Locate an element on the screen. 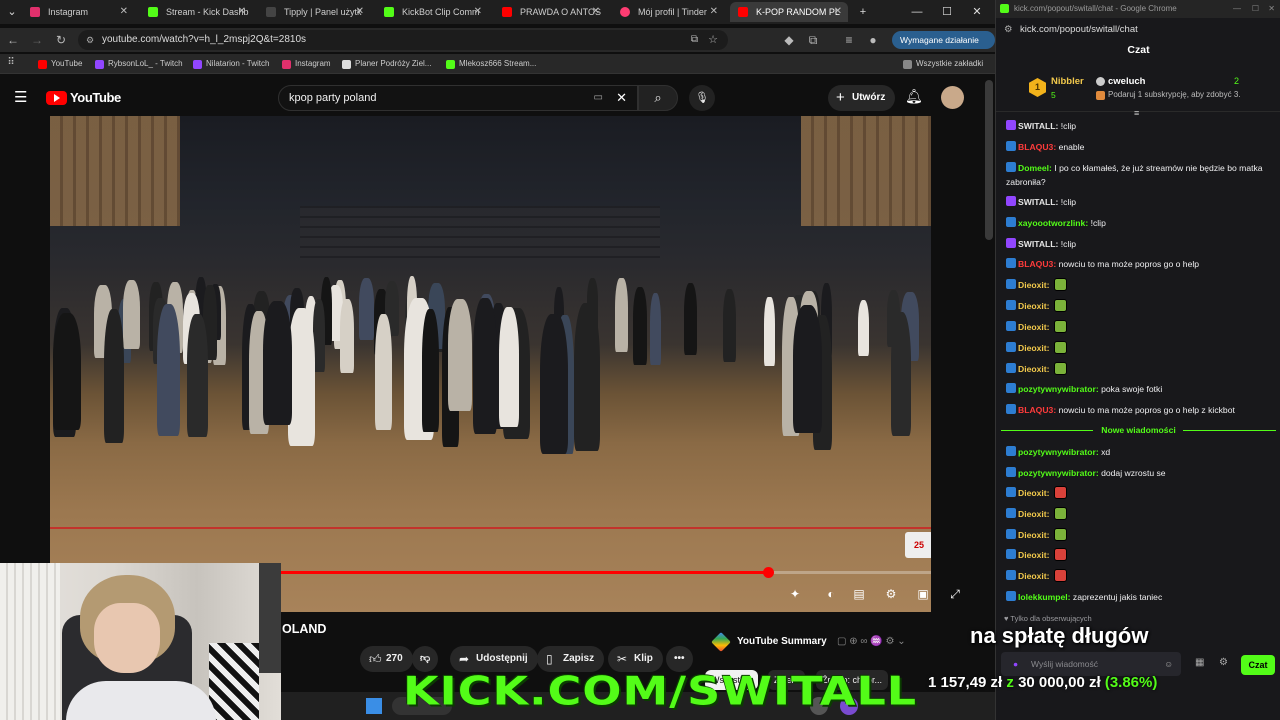  ai-sparkle-icon: ✦ is located at coordinates (795, 594).